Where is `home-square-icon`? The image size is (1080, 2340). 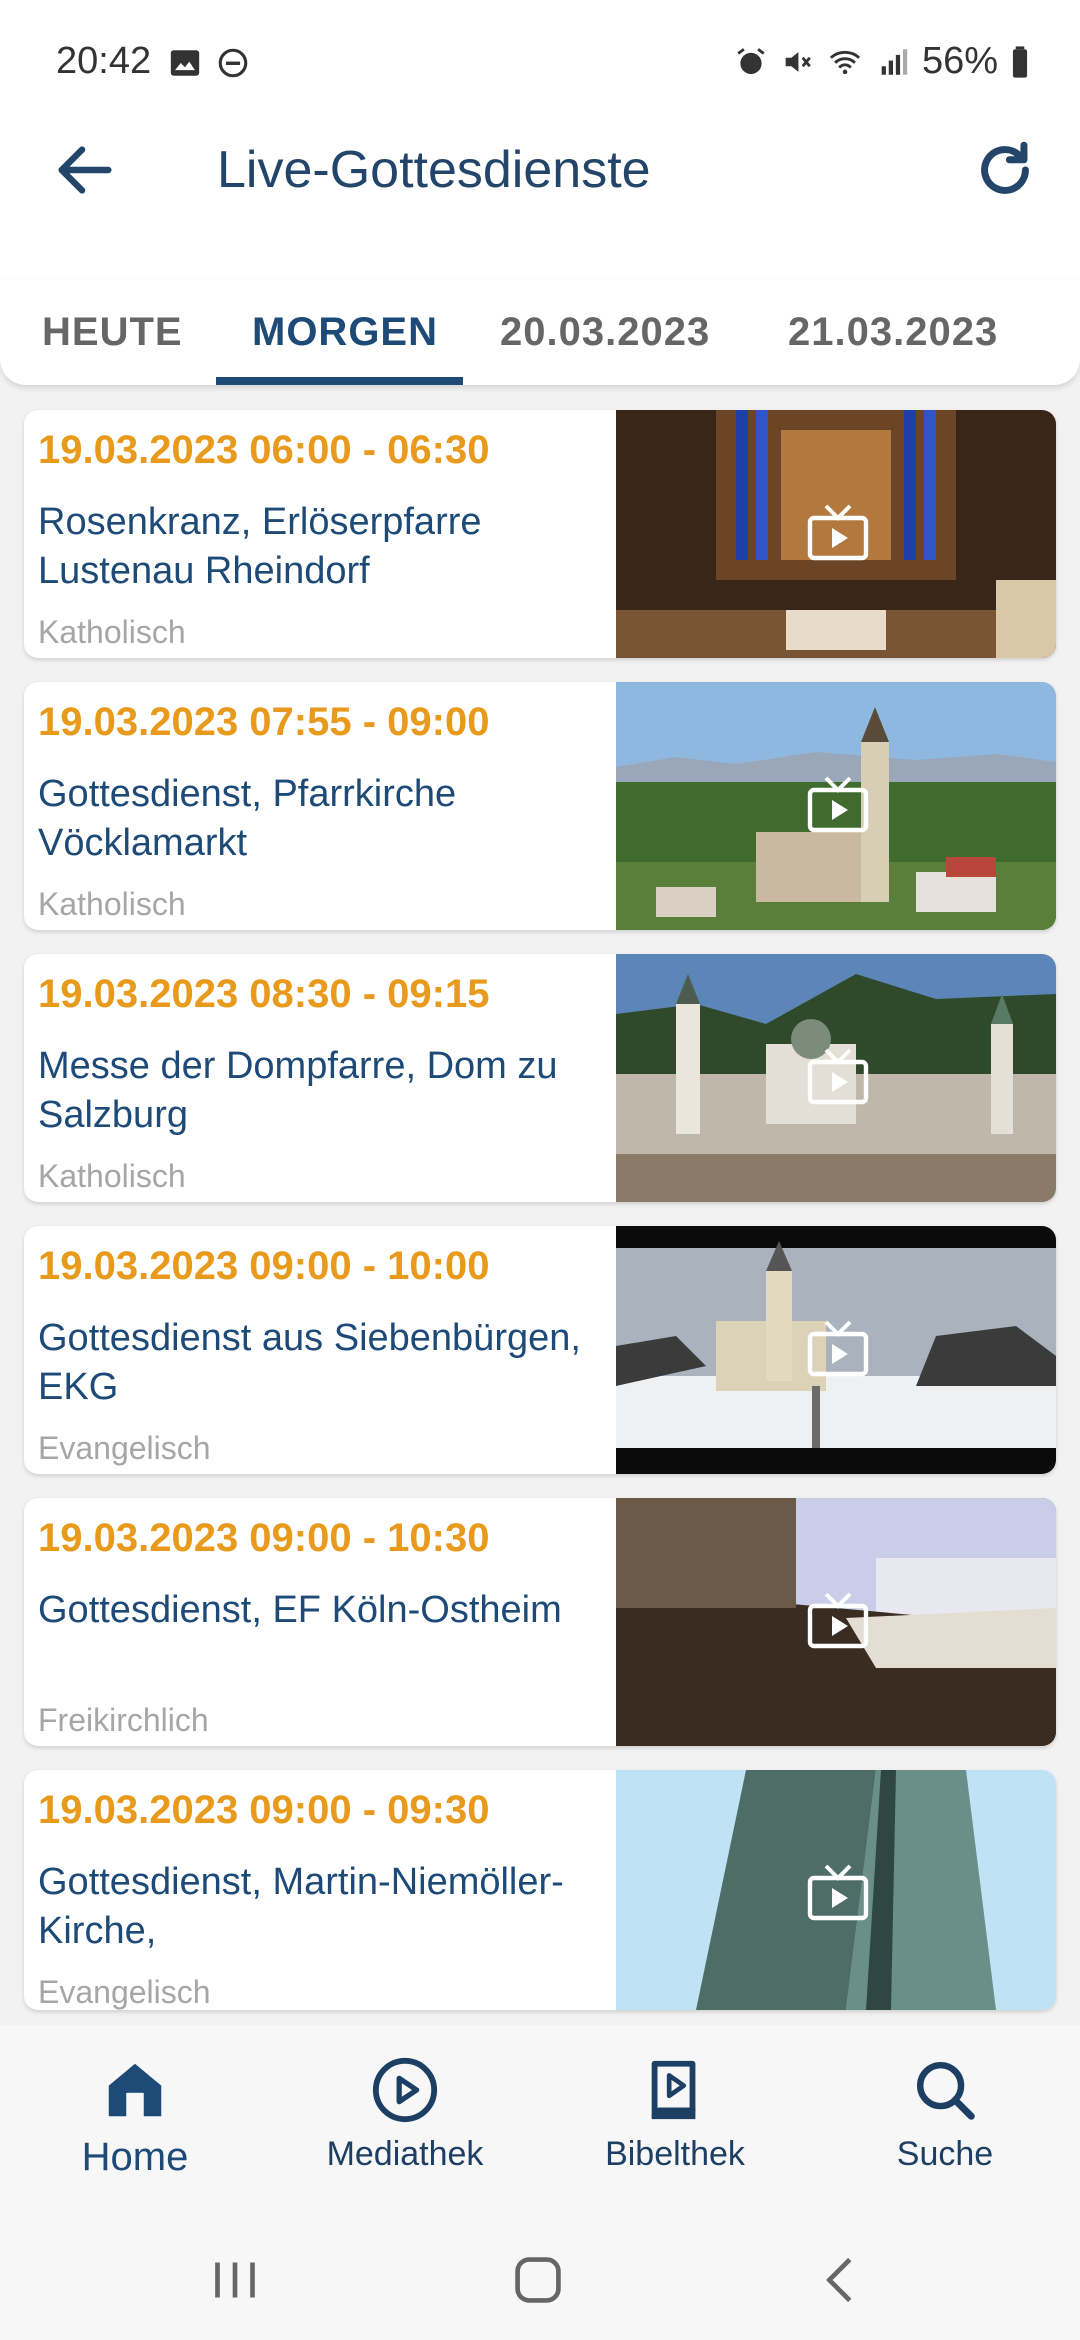 home-square-icon is located at coordinates (538, 2280).